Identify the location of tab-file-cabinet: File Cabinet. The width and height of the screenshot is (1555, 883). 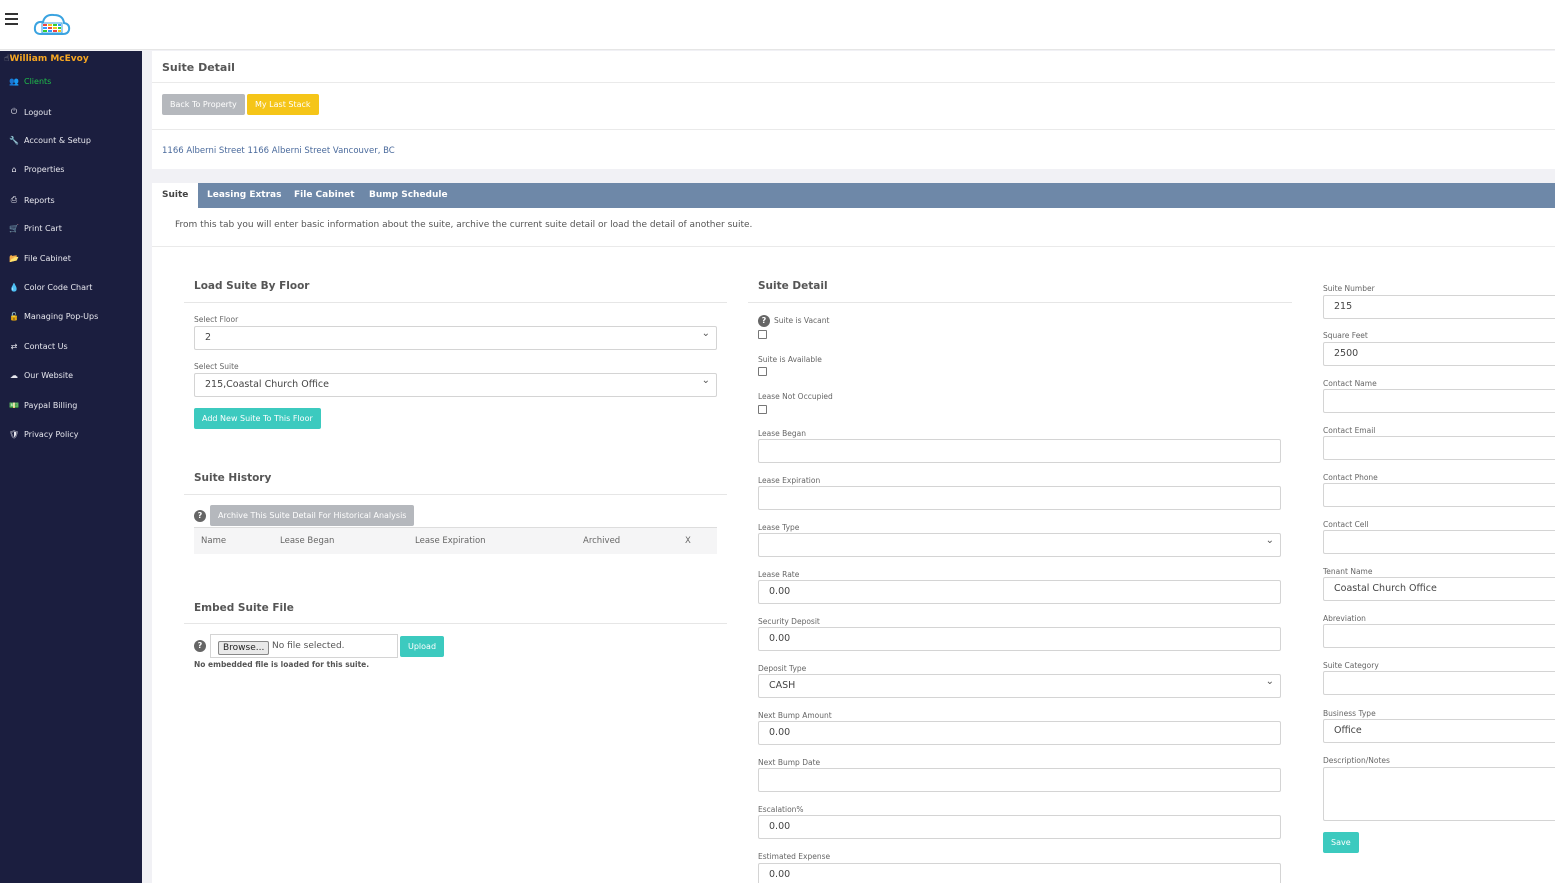
(324, 195).